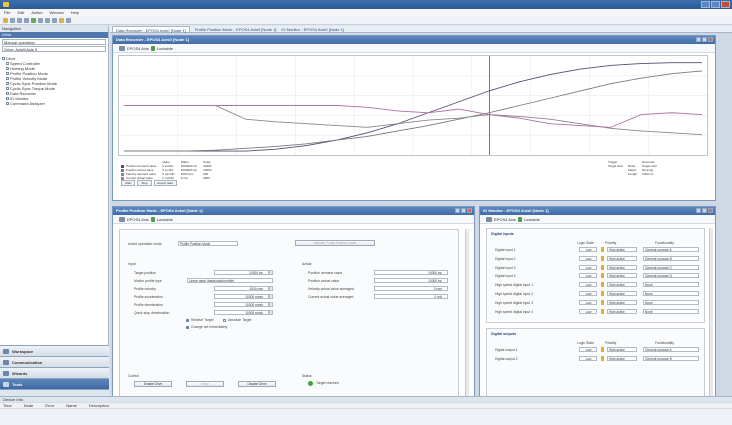 Image resolution: width=732 pixels, height=425 pixels. Describe the element at coordinates (271, 312) in the screenshot. I see `quickstop-deceleration-stepper` at that location.